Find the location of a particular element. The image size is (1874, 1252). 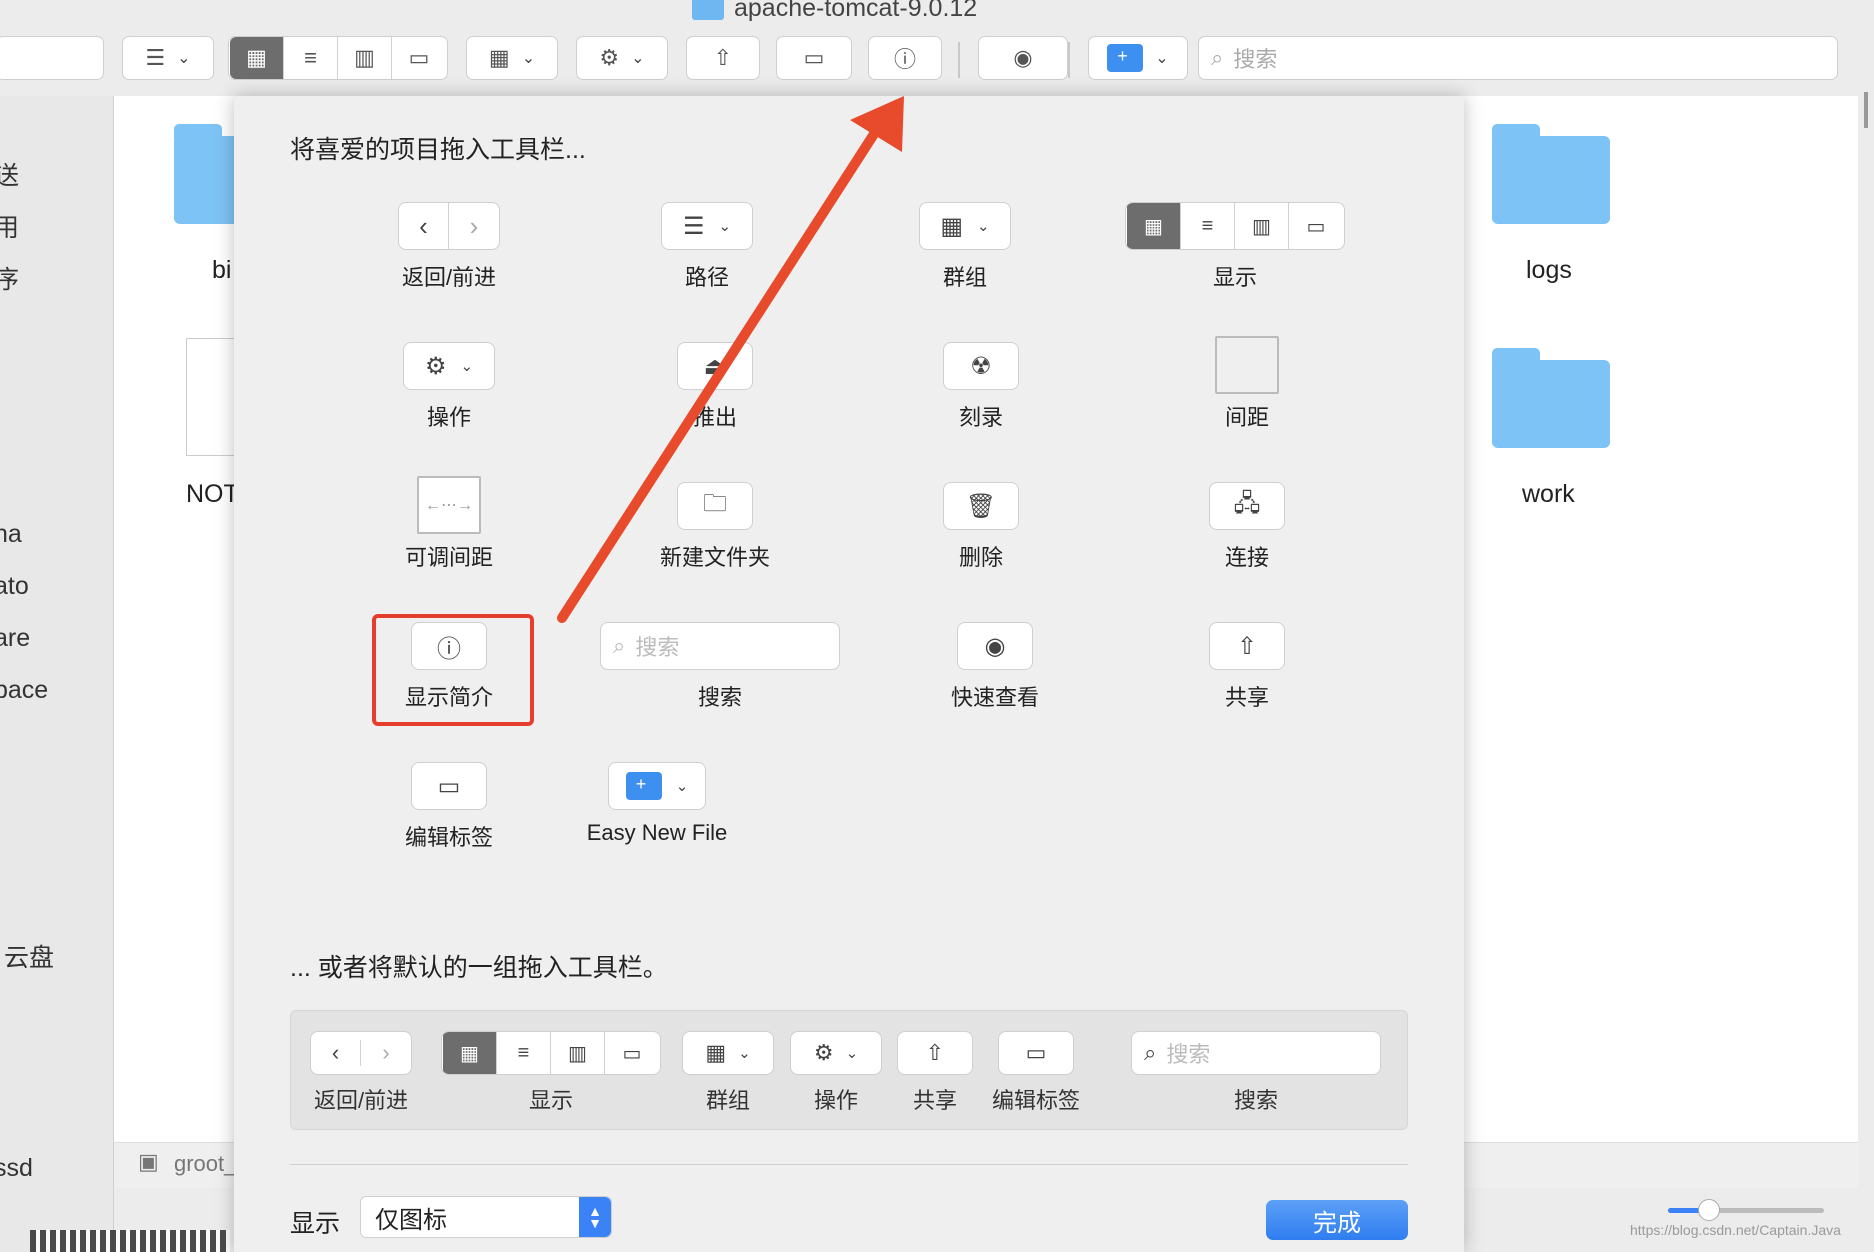

finder-toolbar: ☰⌄ ▦ ≡ ▥ ▭ ▦⌄ ⚙⌄ ⇧ ▭ ⓘ ◉ ⌄ ⌕ 搜索 is located at coordinates (937, 58).